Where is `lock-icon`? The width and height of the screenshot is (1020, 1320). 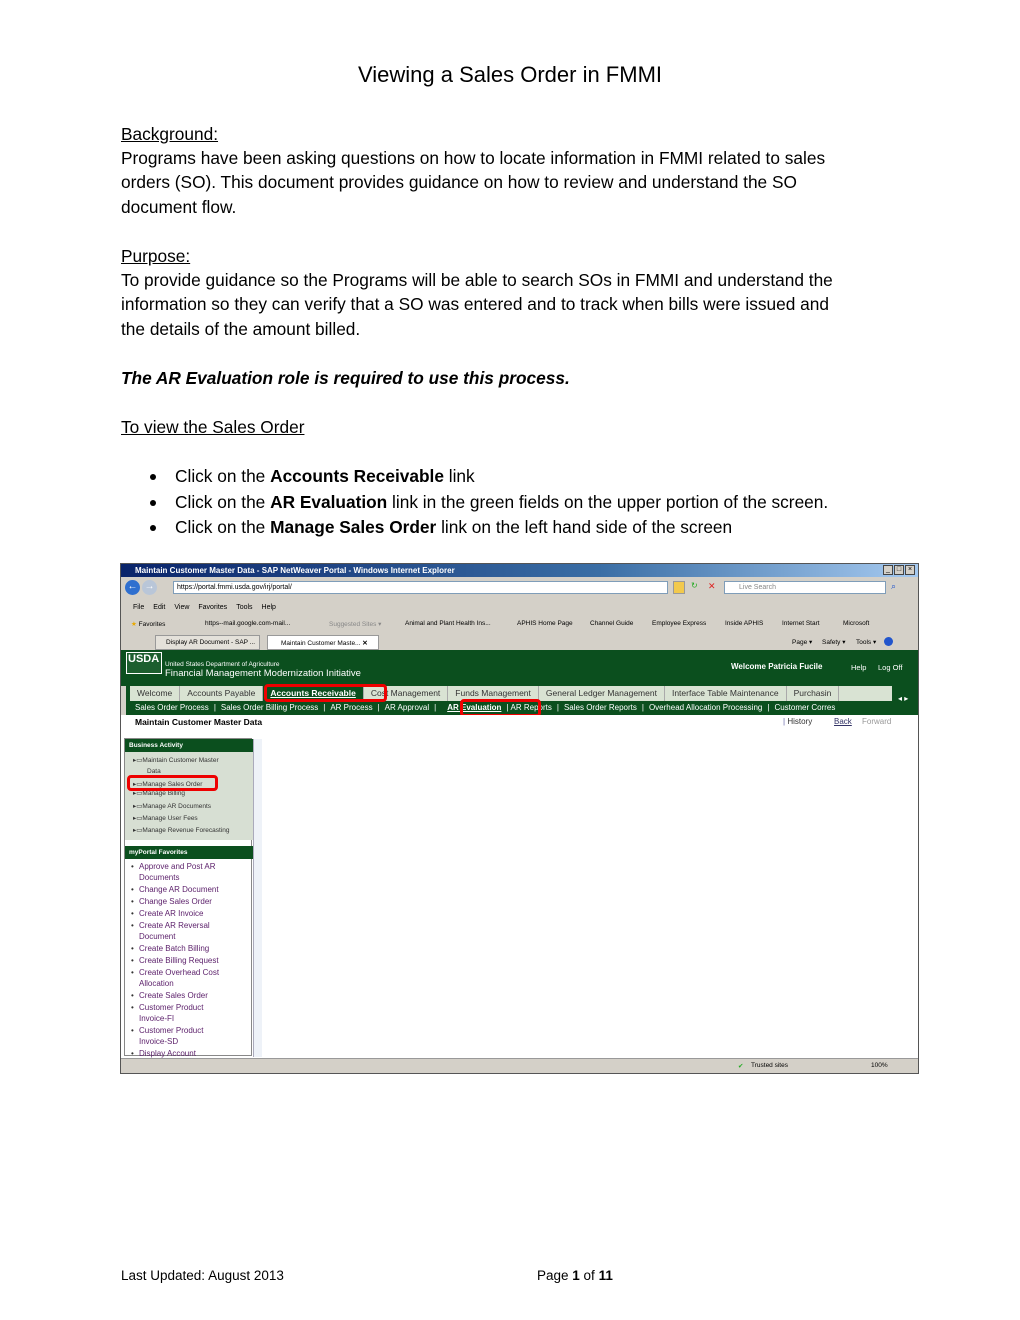
lock-icon is located at coordinates (679, 587).